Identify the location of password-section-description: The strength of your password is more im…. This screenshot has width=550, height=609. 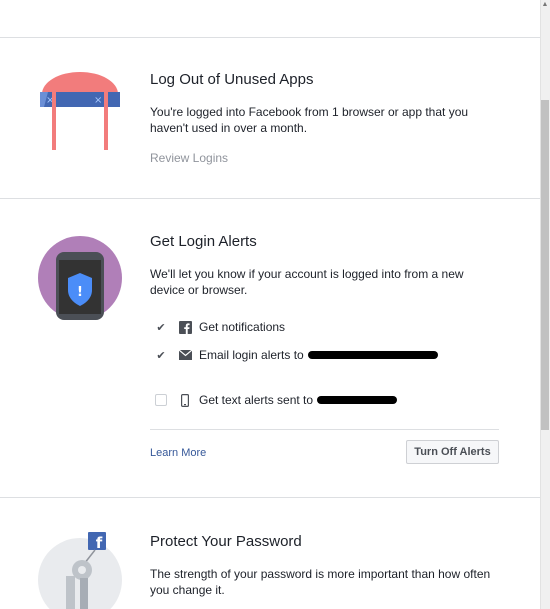
(320, 582).